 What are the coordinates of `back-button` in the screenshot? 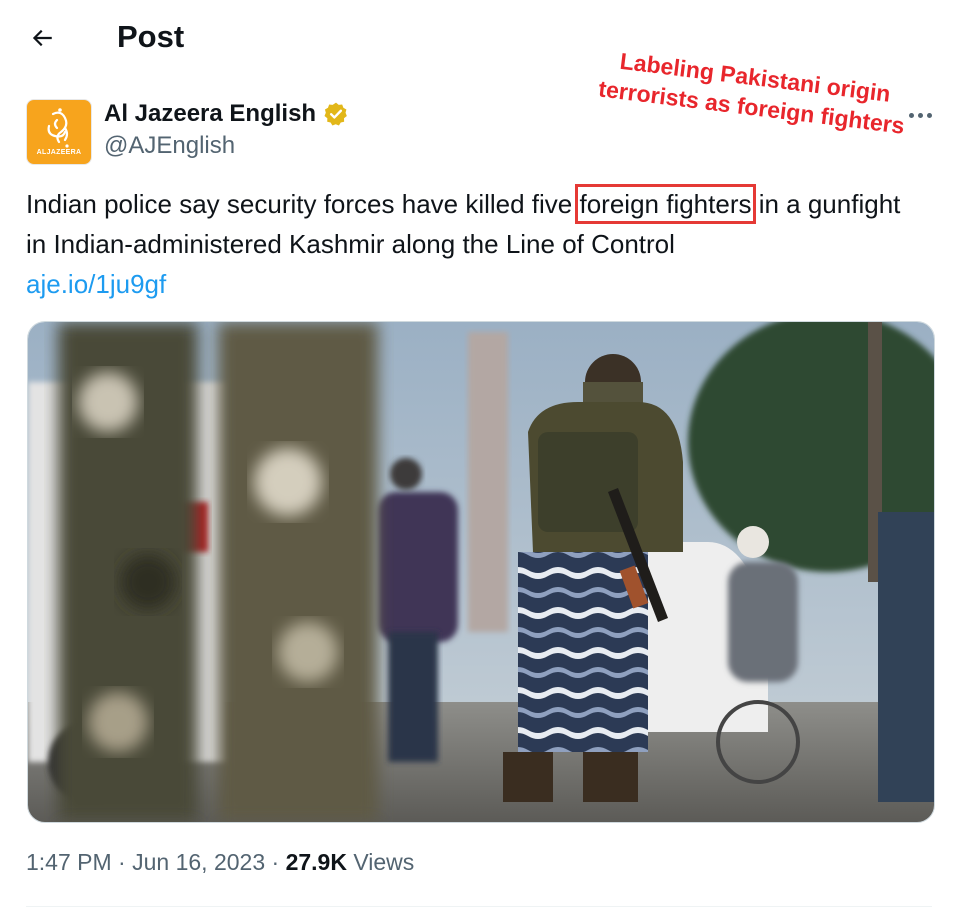 It's located at (42, 38).